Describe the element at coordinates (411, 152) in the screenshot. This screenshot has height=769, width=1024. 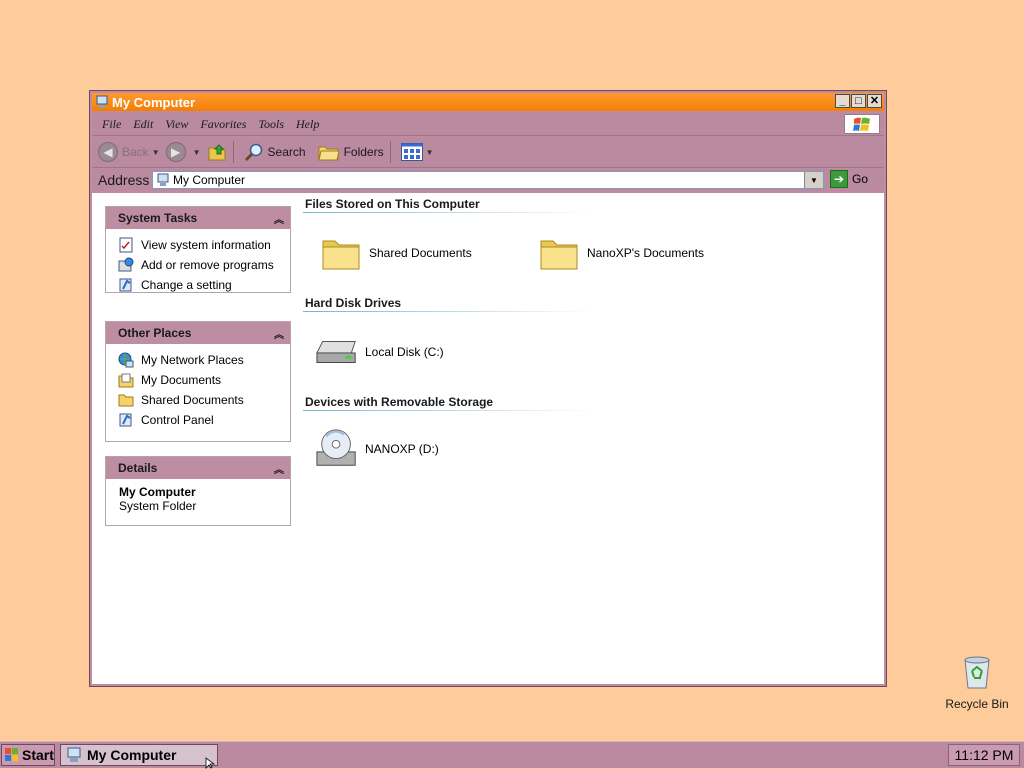
I see `views-icon` at that location.